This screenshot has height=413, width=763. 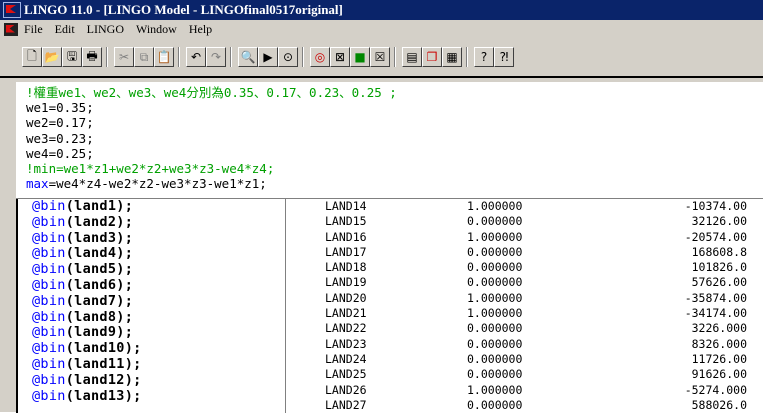 I want to click on matrix-icon: ■, so click(x=360, y=57).